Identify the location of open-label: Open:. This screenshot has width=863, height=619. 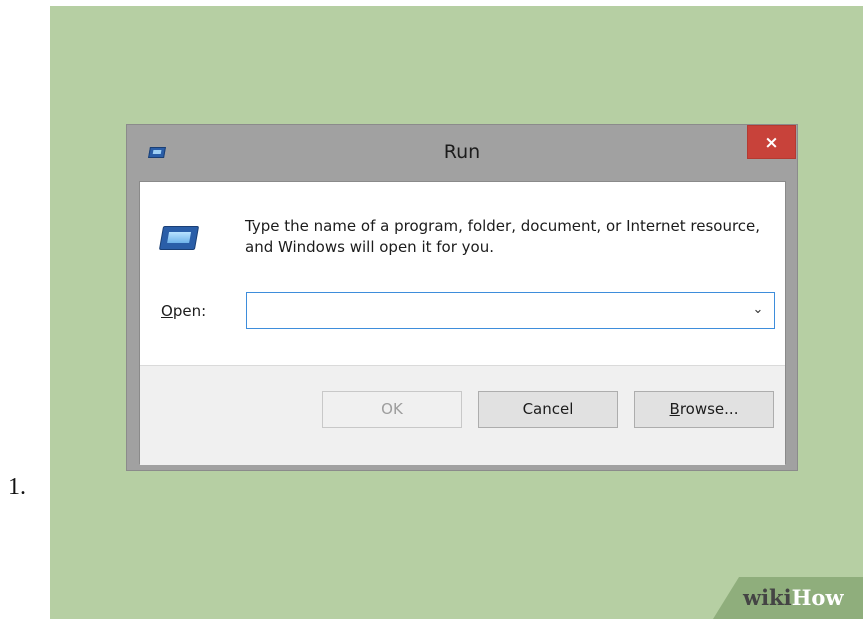
(183, 311).